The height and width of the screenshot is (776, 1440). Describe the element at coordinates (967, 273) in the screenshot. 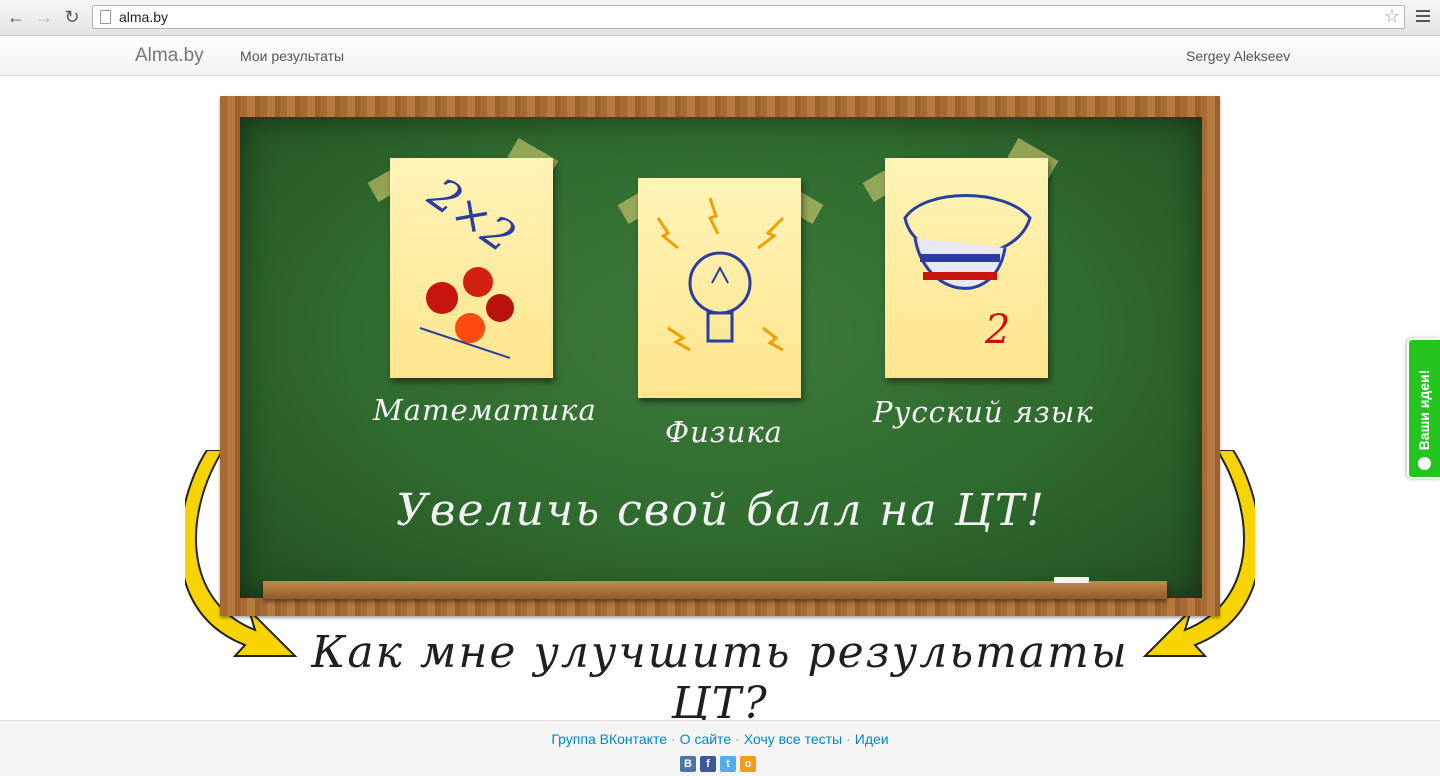

I see `tongue-icon: 2` at that location.